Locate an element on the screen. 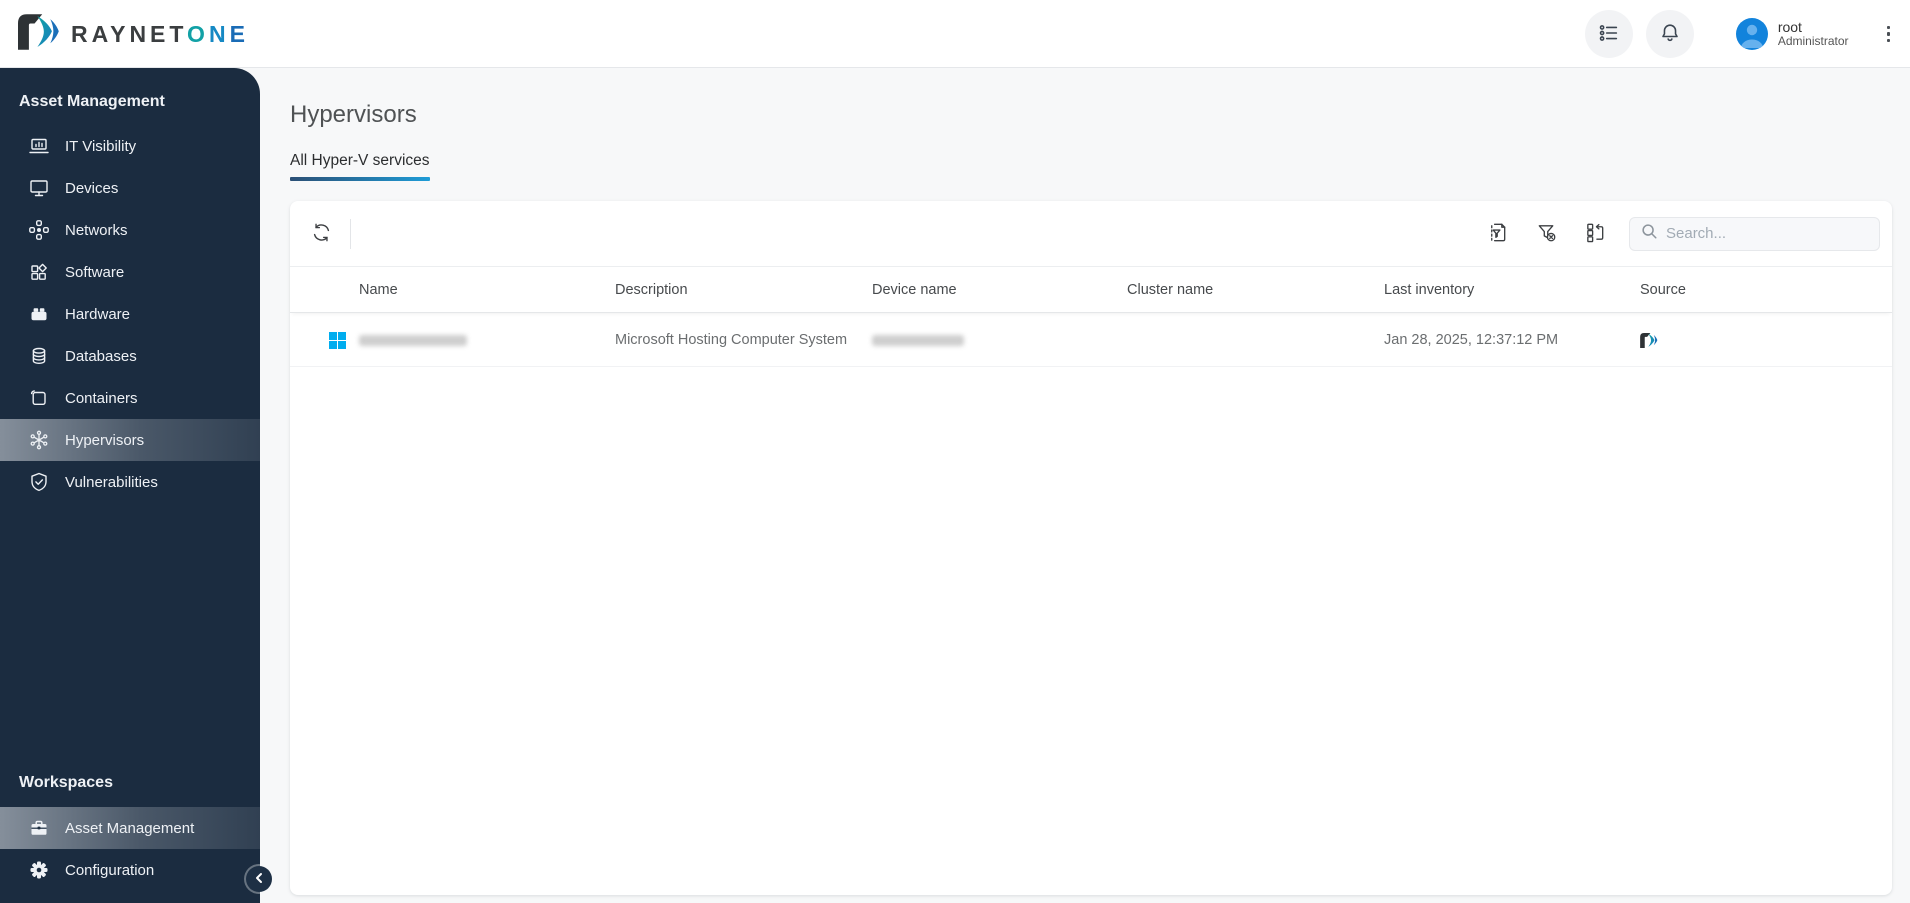 The image size is (1910, 903). cell-last-inventory: Jan 28, 2025, 12:37:12 PM is located at coordinates (1471, 340).